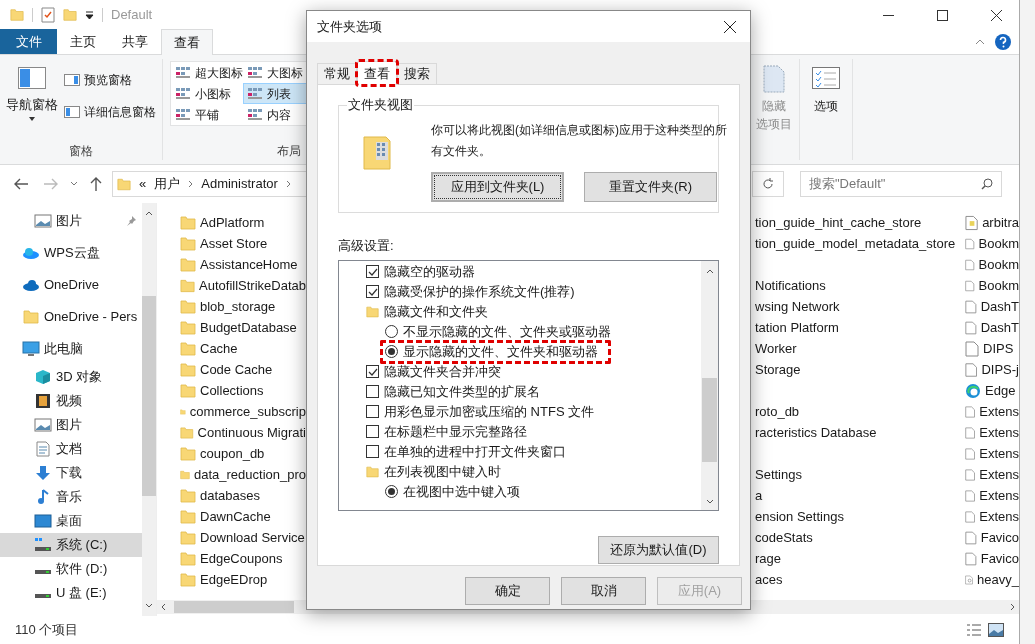 This screenshot has height=644, width=1035. I want to click on file-name: Storage, so click(778, 369).